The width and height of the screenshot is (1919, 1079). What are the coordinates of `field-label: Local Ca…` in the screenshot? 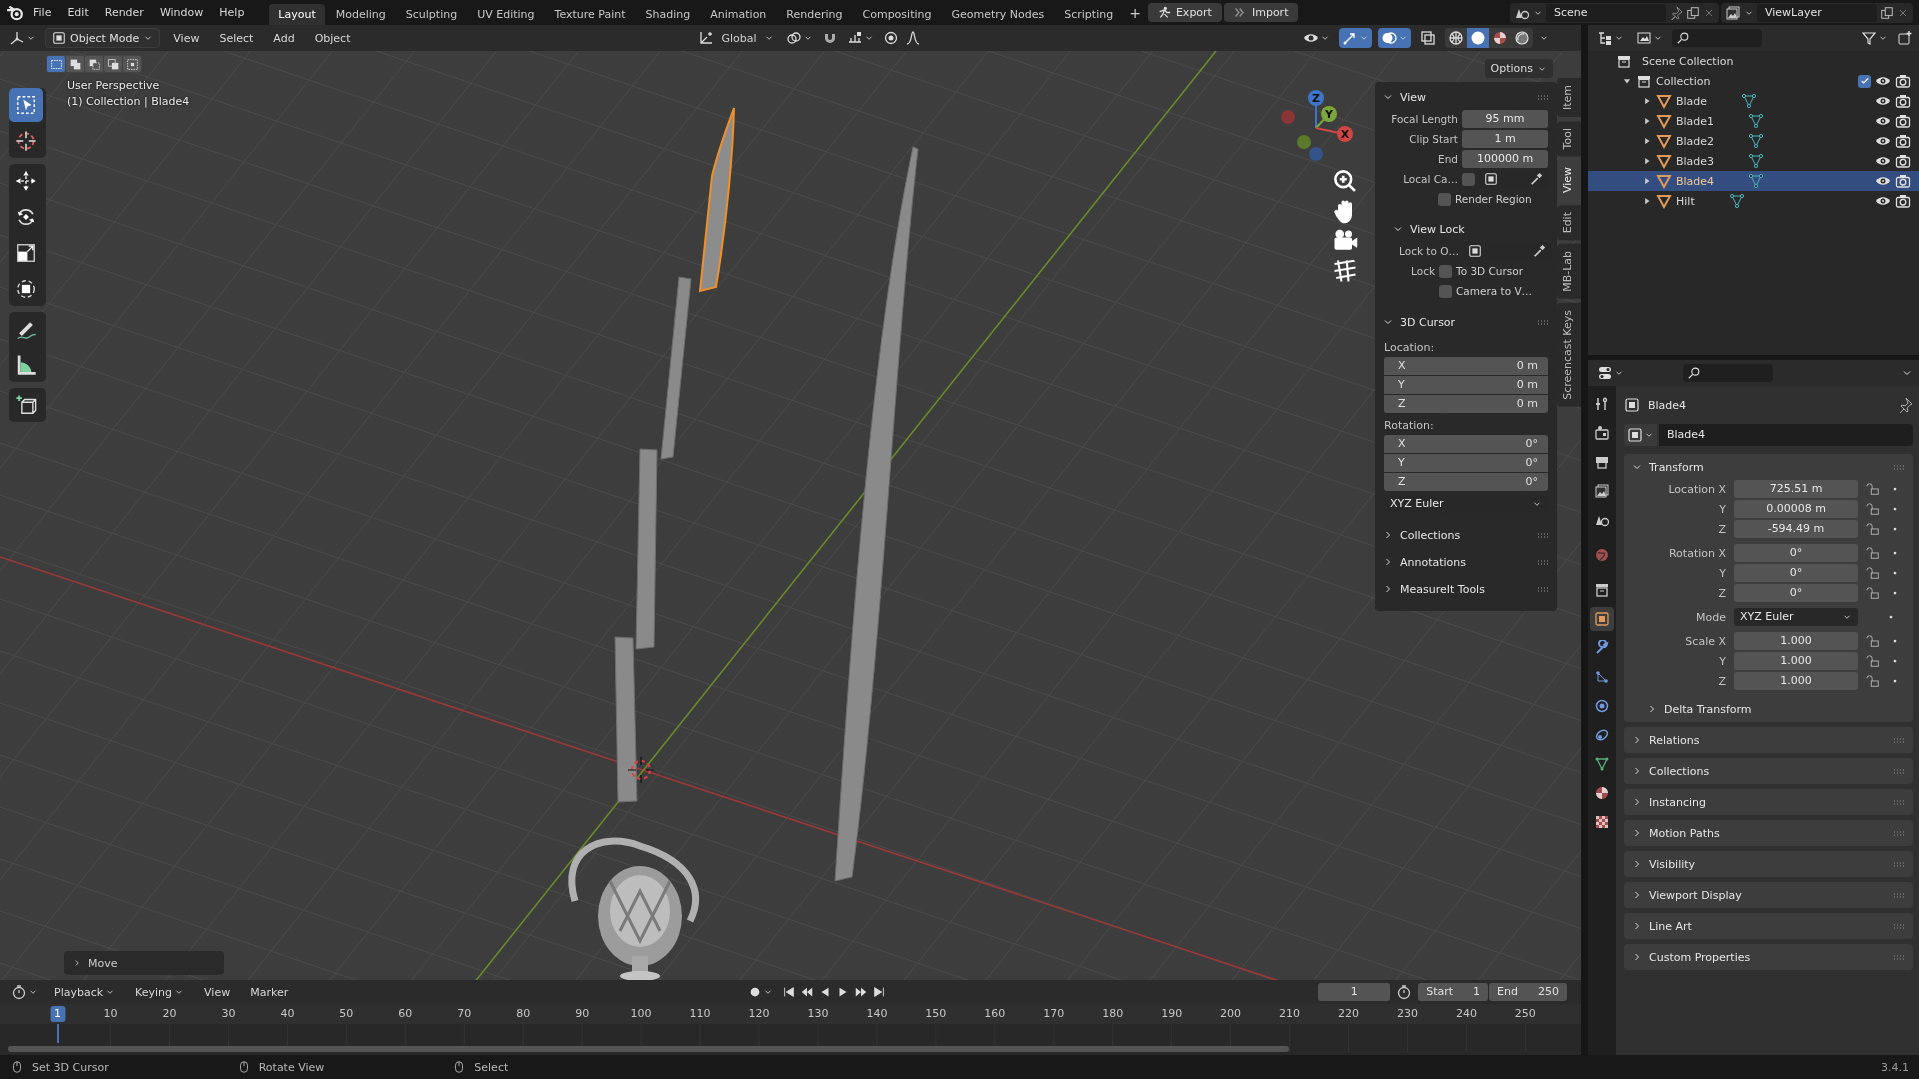 It's located at (1430, 179).